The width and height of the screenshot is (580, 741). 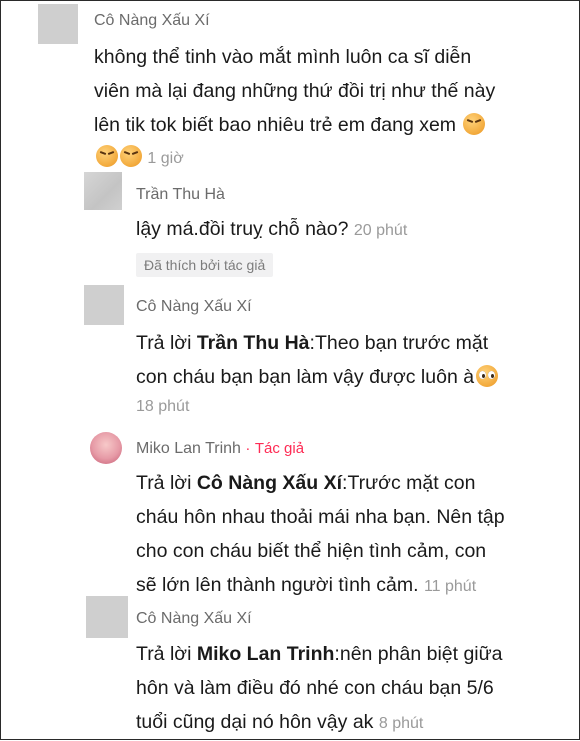 What do you see at coordinates (188, 448) in the screenshot?
I see `comment-username: Miko Lan Trinh` at bounding box center [188, 448].